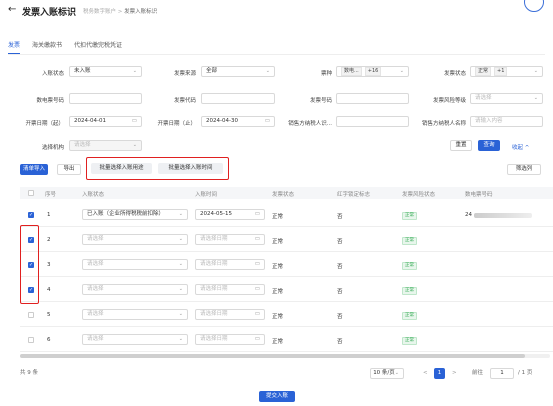 The height and width of the screenshot is (406, 553). I want to click on row-checkbox: ✓, so click(31, 215).